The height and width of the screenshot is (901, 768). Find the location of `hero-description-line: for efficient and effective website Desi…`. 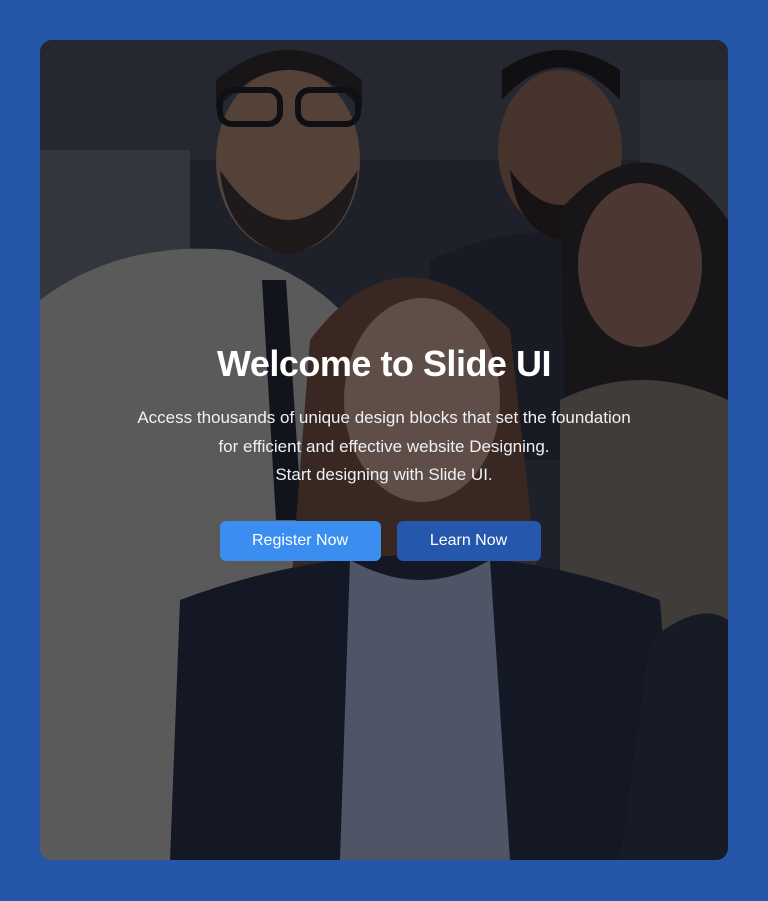

hero-description-line: for efficient and effective website Desi… is located at coordinates (384, 446).